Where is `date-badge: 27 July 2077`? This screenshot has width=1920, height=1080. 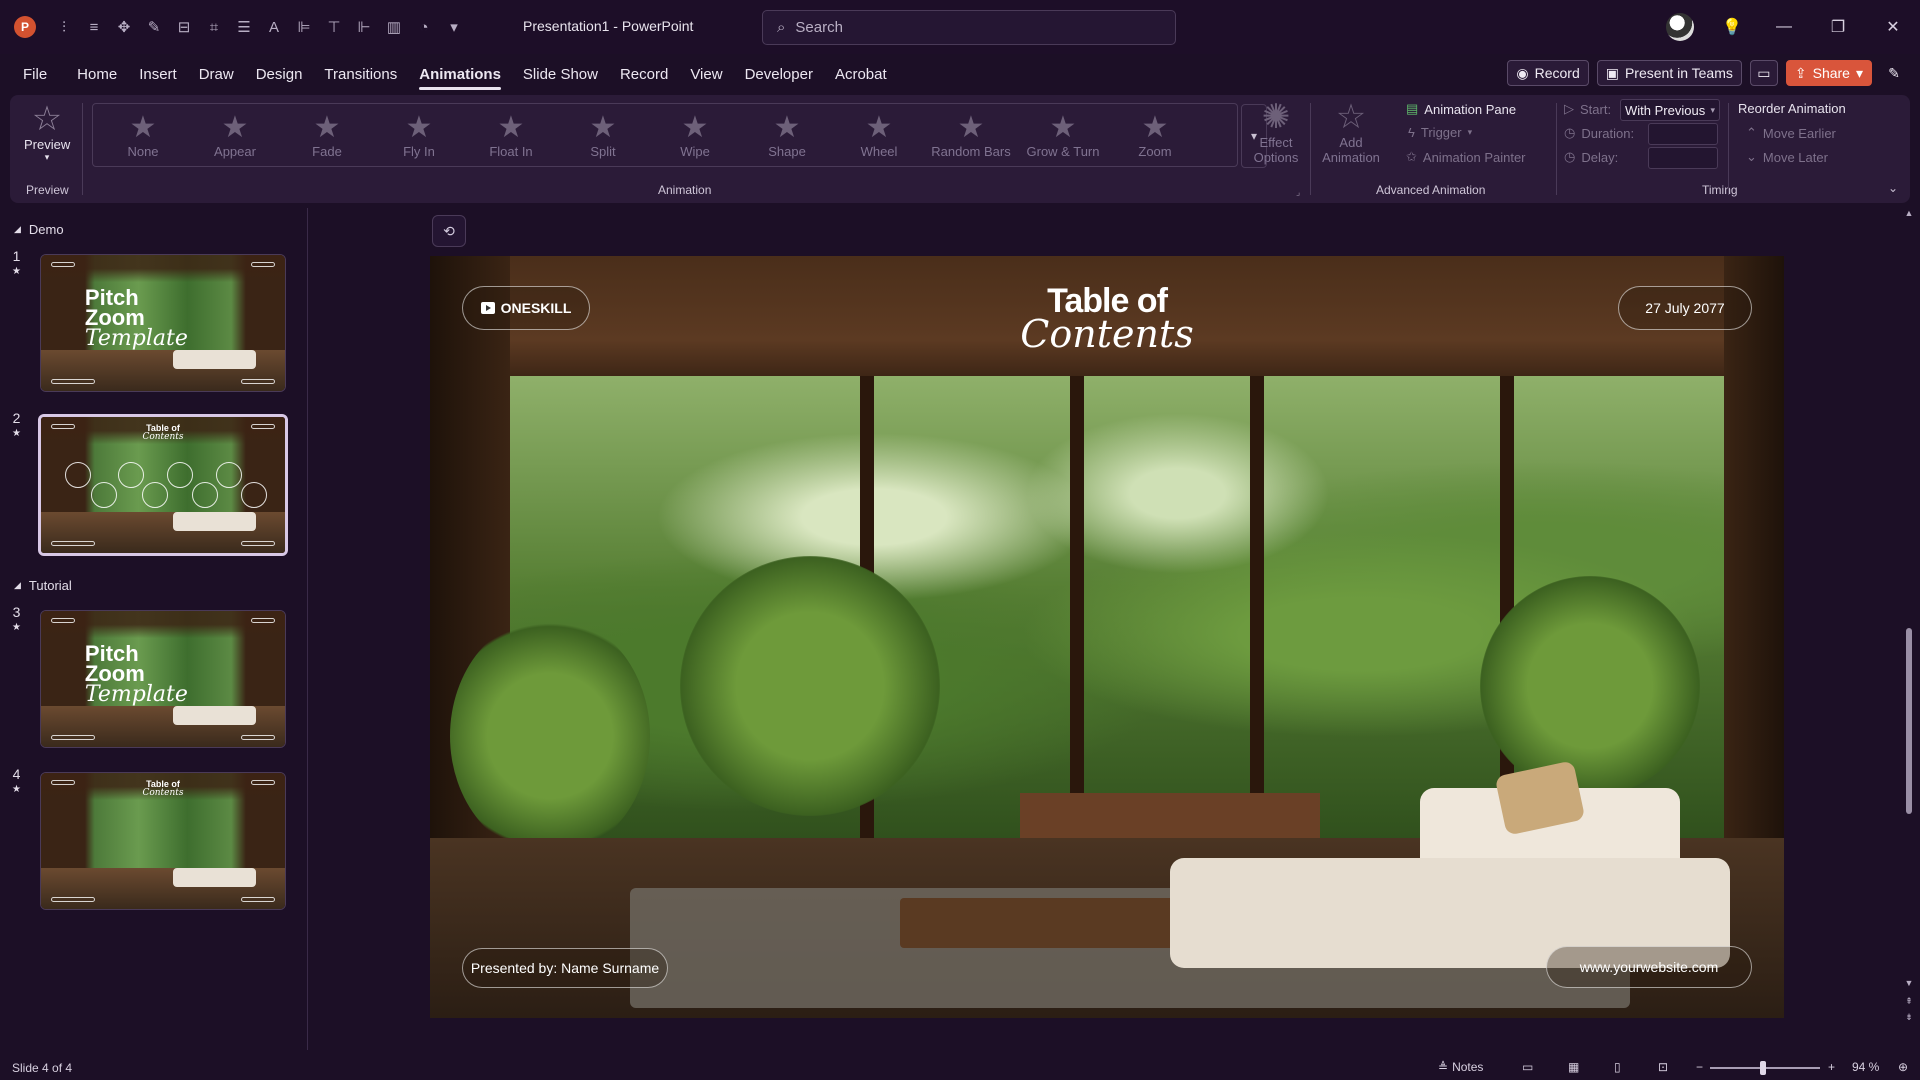 date-badge: 27 July 2077 is located at coordinates (1685, 308).